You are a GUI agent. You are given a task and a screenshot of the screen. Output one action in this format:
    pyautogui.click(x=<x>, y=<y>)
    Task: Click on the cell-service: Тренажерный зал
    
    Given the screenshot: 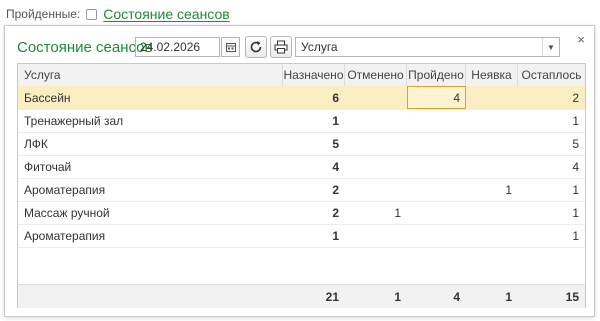 What is the action you would take?
    pyautogui.click(x=74, y=120)
    